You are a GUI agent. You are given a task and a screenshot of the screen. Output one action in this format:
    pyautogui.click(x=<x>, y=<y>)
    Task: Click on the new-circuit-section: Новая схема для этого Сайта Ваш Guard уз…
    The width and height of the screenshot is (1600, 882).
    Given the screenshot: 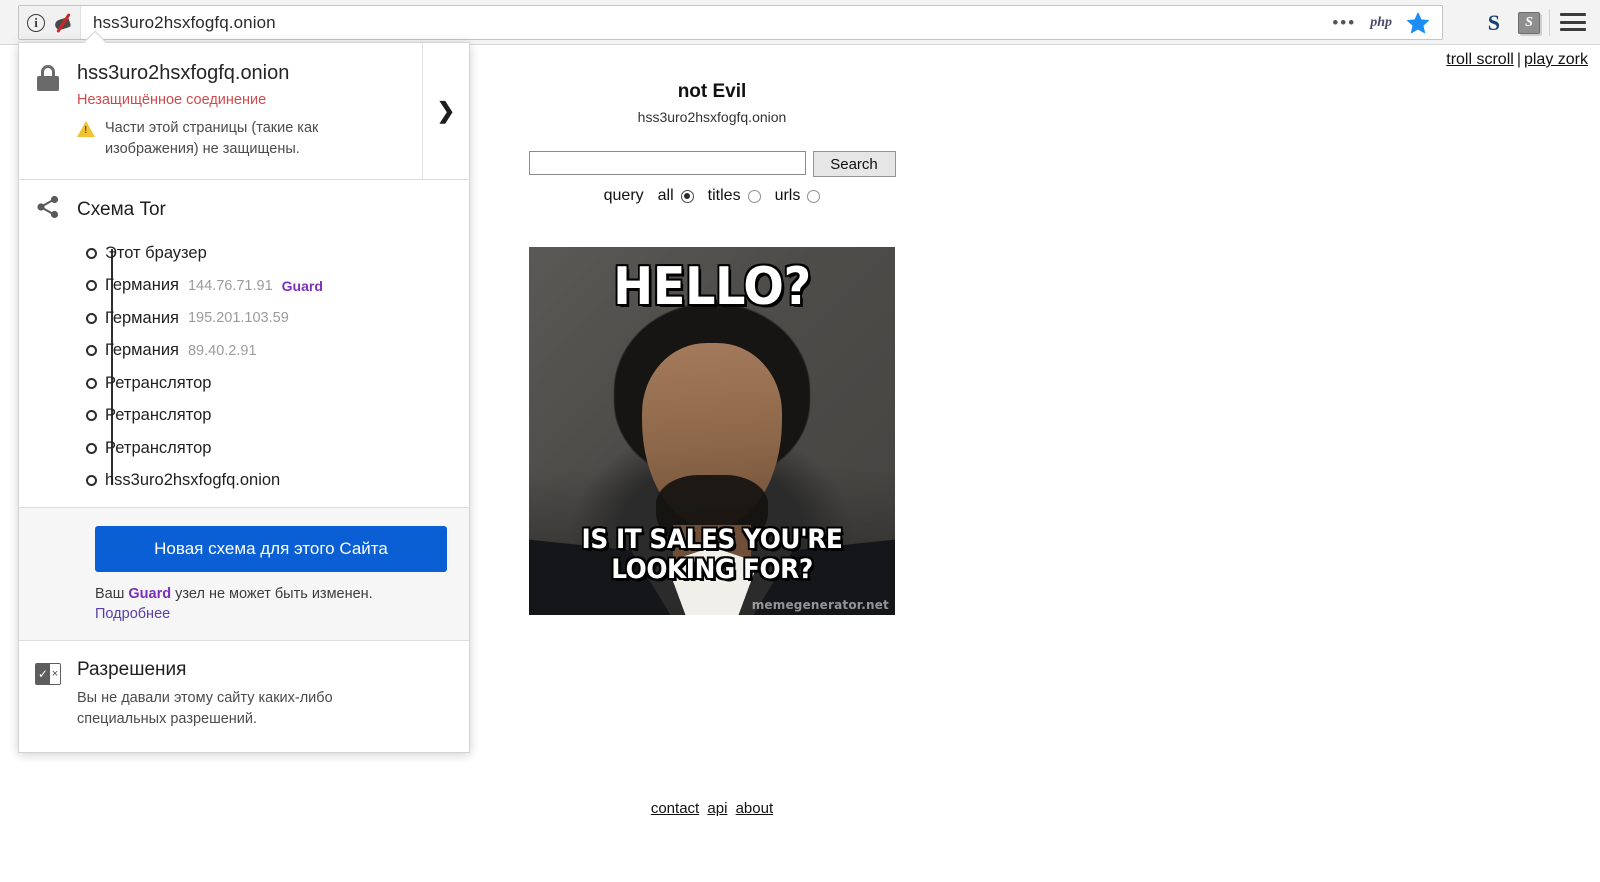 What is the action you would take?
    pyautogui.click(x=244, y=574)
    